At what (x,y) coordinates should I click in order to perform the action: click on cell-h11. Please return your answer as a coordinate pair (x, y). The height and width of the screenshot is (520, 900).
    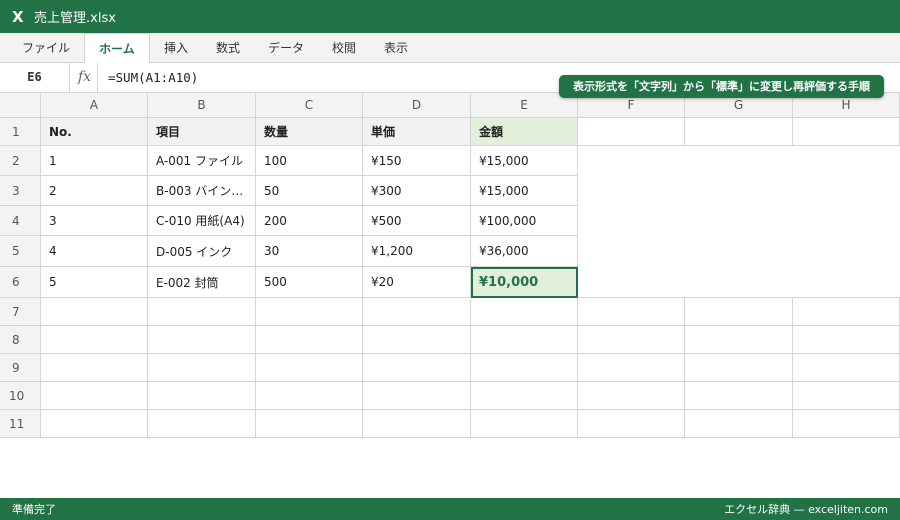
    Looking at the image, I should click on (846, 424).